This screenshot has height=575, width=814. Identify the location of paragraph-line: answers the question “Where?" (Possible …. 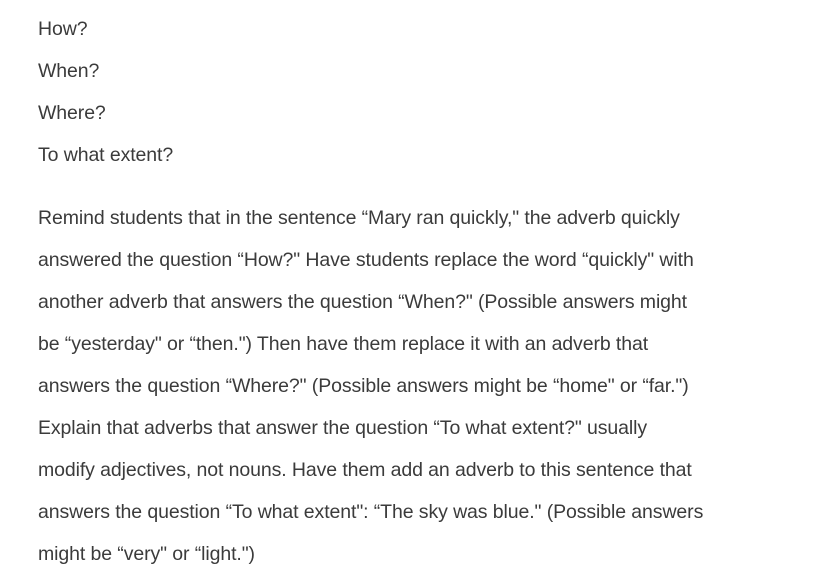
(363, 386).